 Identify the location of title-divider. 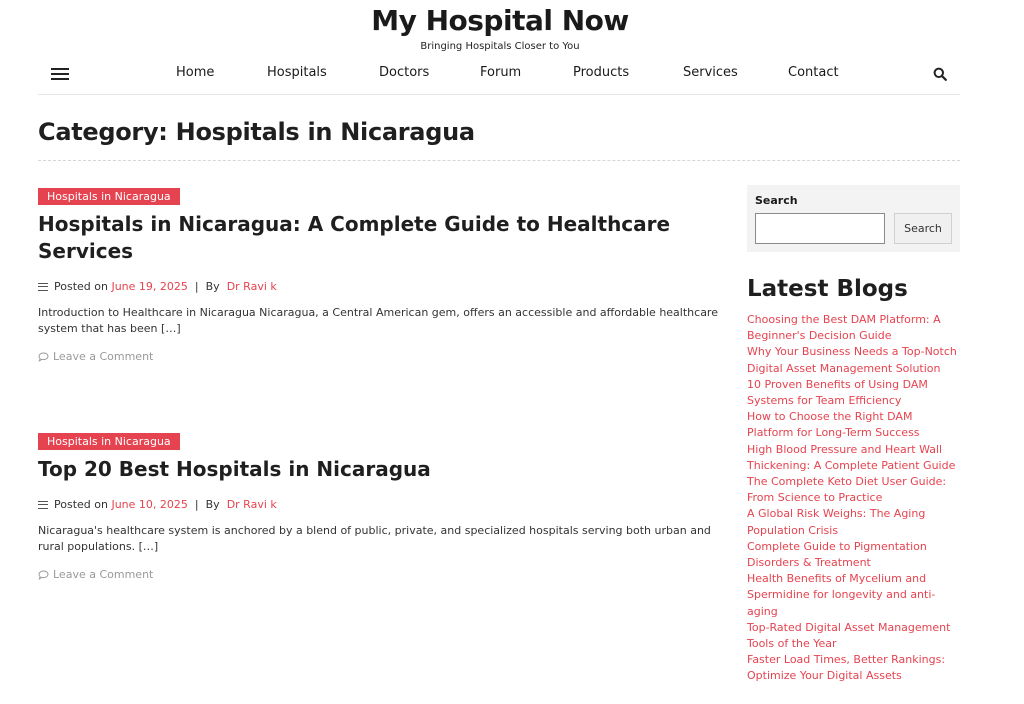
(499, 160).